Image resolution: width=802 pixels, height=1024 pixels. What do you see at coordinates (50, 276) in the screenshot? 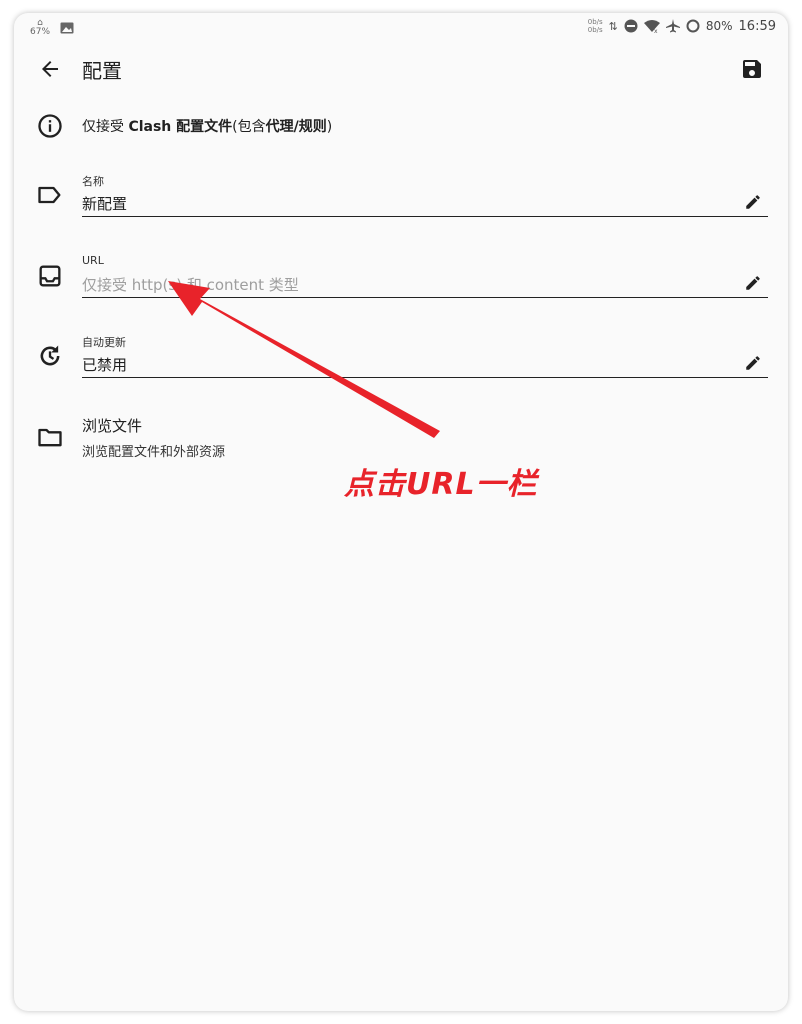
I see `inbox-tray-icon` at bounding box center [50, 276].